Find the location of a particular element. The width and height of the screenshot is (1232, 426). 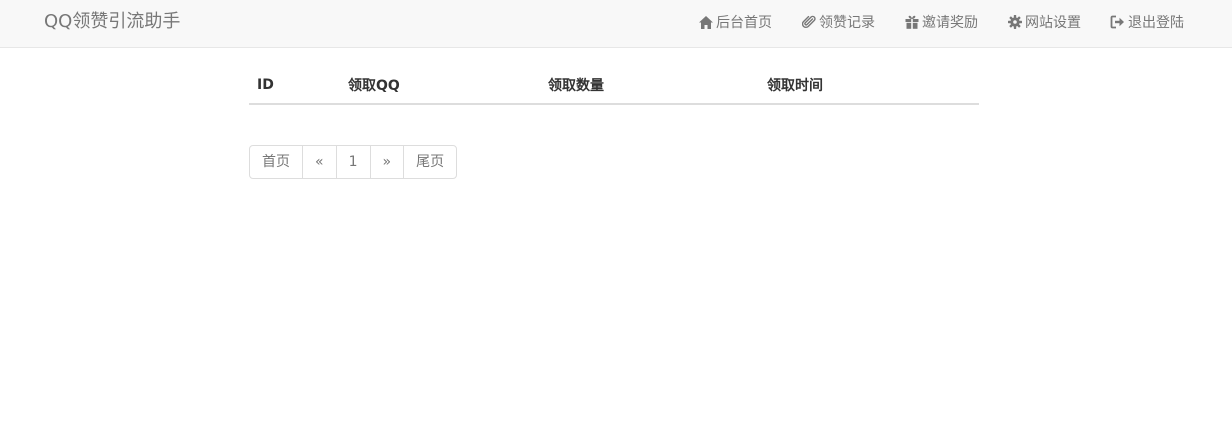

nav-item-label: 退出登陆 is located at coordinates (1156, 23).